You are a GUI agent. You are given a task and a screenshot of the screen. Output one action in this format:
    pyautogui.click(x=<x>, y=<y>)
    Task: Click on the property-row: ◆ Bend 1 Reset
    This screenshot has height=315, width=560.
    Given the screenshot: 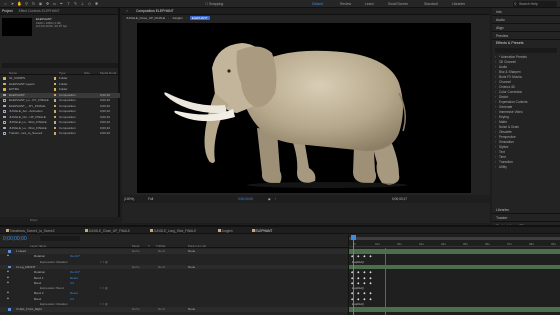 What is the action you would take?
    pyautogui.click(x=174, y=278)
    